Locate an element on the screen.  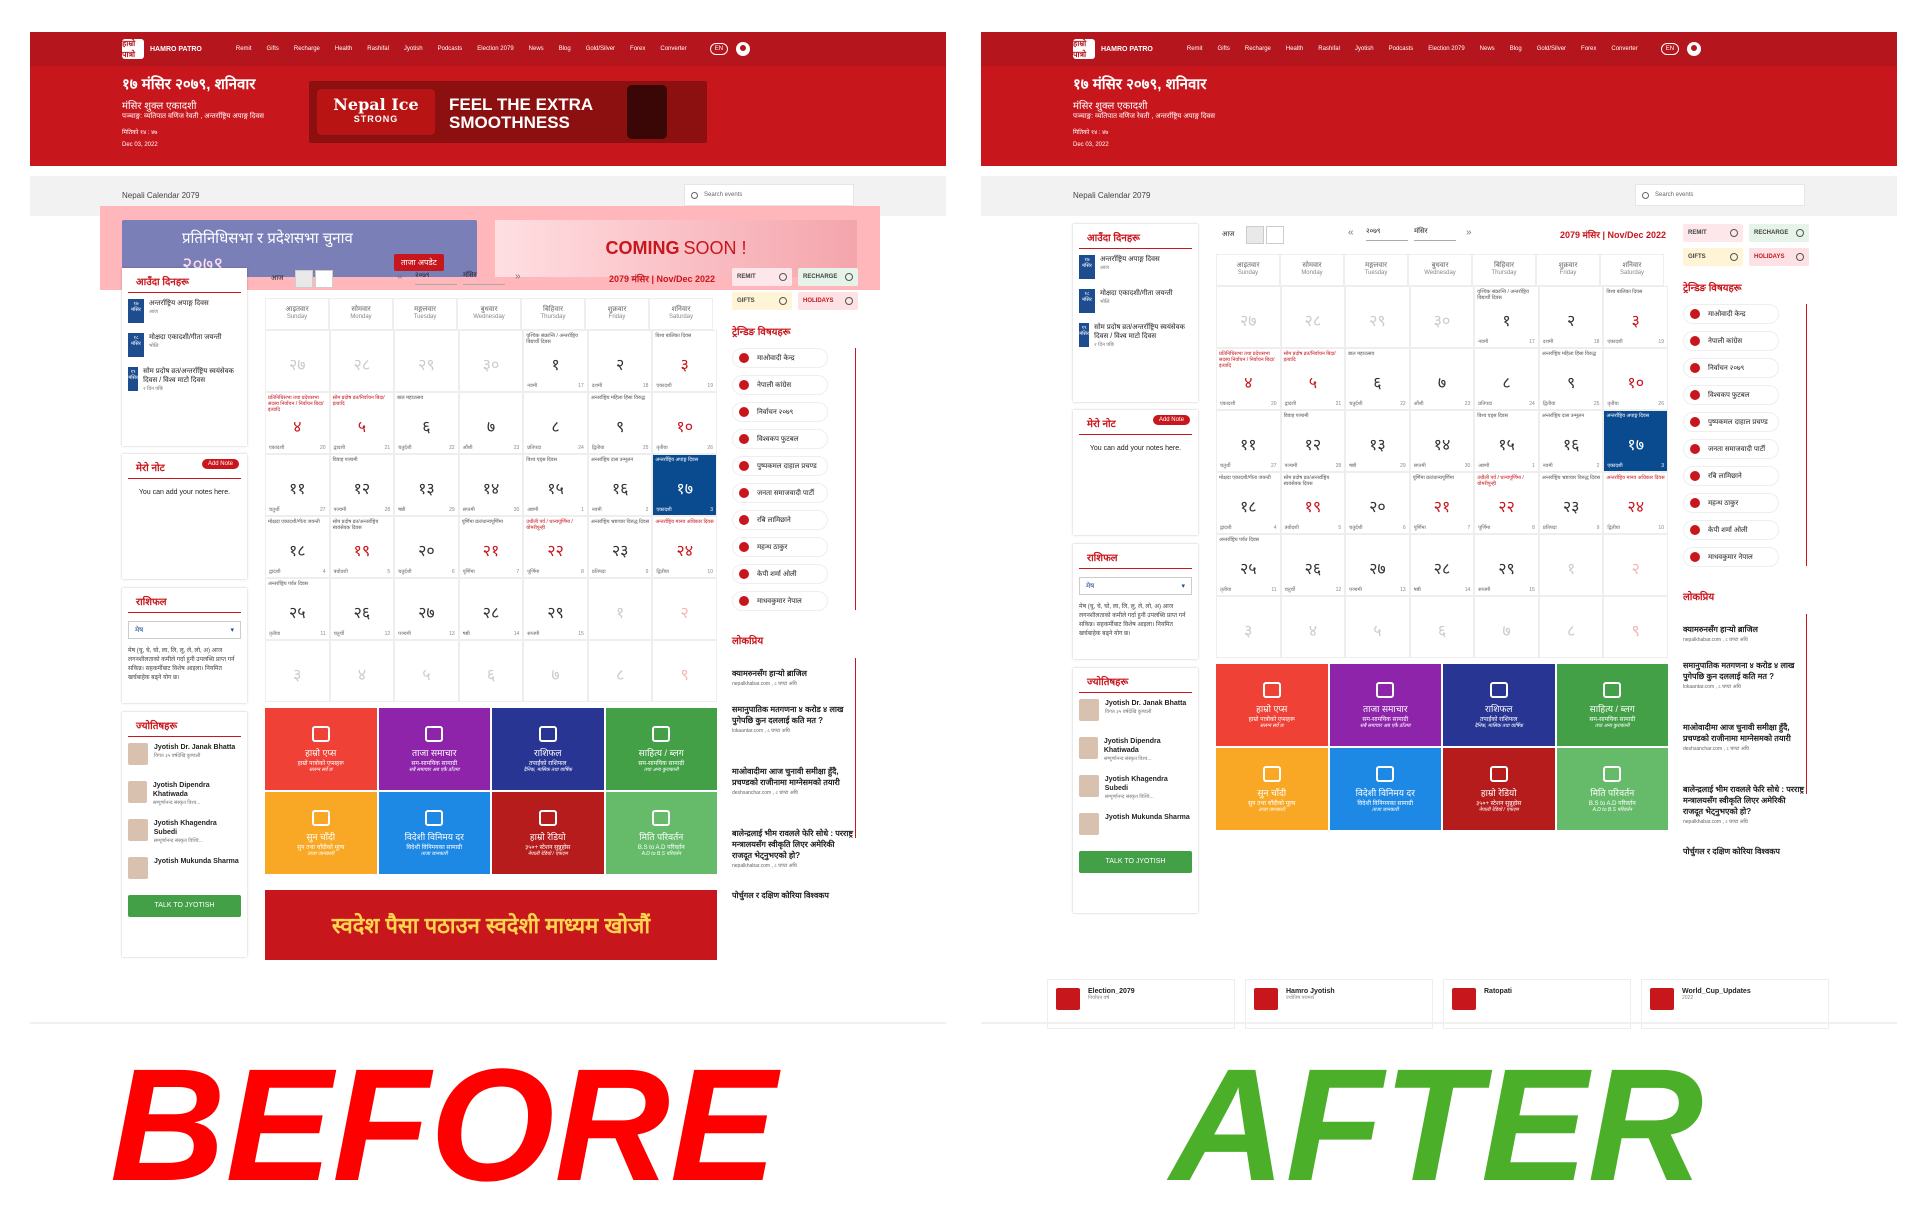
calendar-day: २ दशमी 18 is located at coordinates (1571, 317).